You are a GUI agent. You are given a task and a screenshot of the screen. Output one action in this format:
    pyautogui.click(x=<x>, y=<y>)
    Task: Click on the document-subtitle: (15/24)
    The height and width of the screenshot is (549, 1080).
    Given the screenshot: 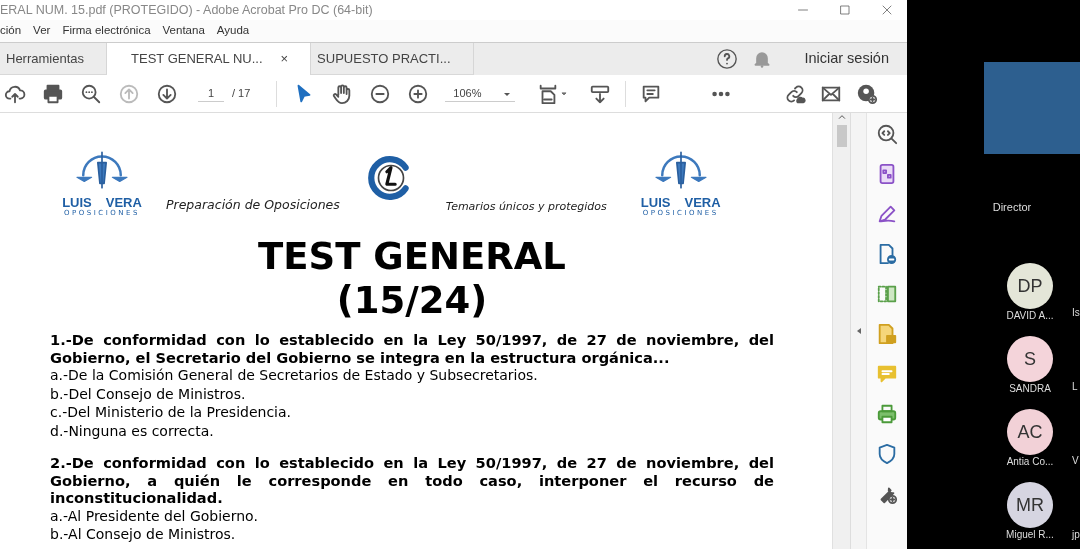 What is the action you would take?
    pyautogui.click(x=412, y=300)
    